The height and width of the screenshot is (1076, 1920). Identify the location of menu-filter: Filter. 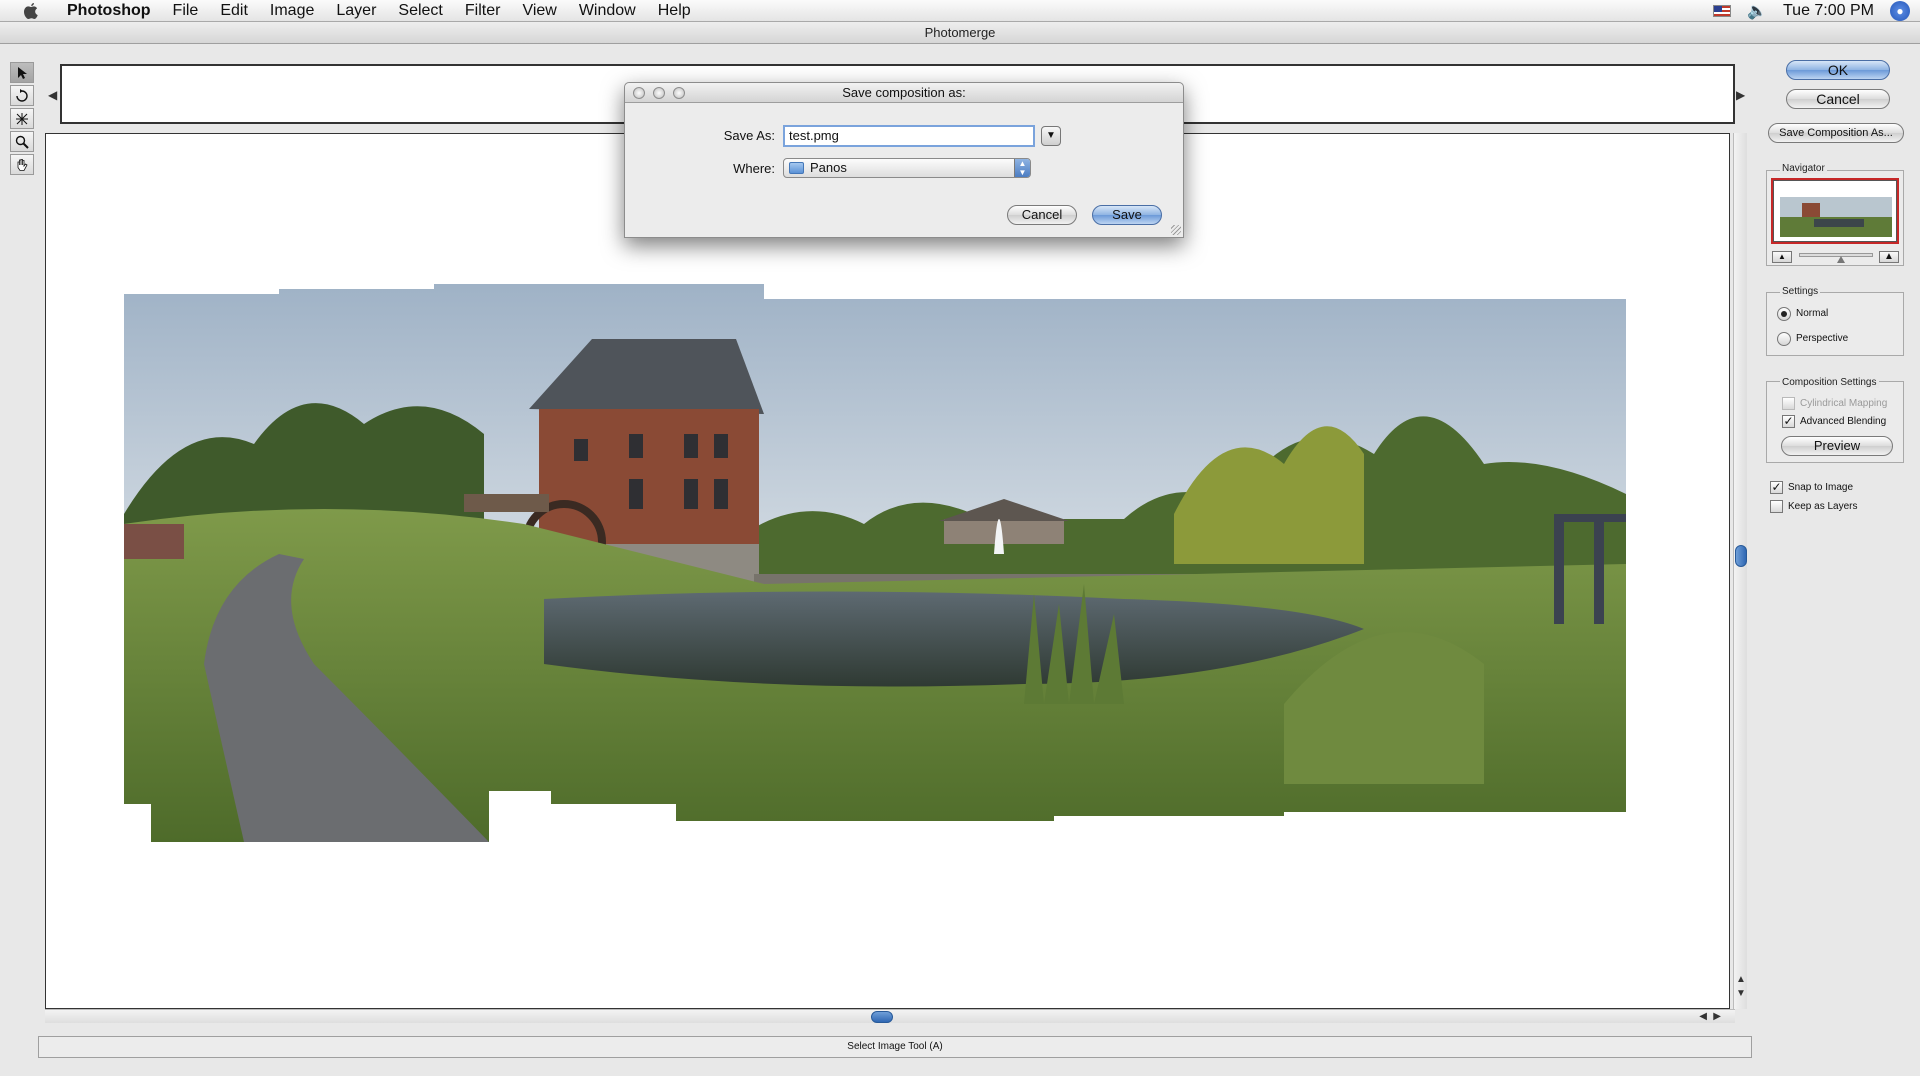
(483, 11).